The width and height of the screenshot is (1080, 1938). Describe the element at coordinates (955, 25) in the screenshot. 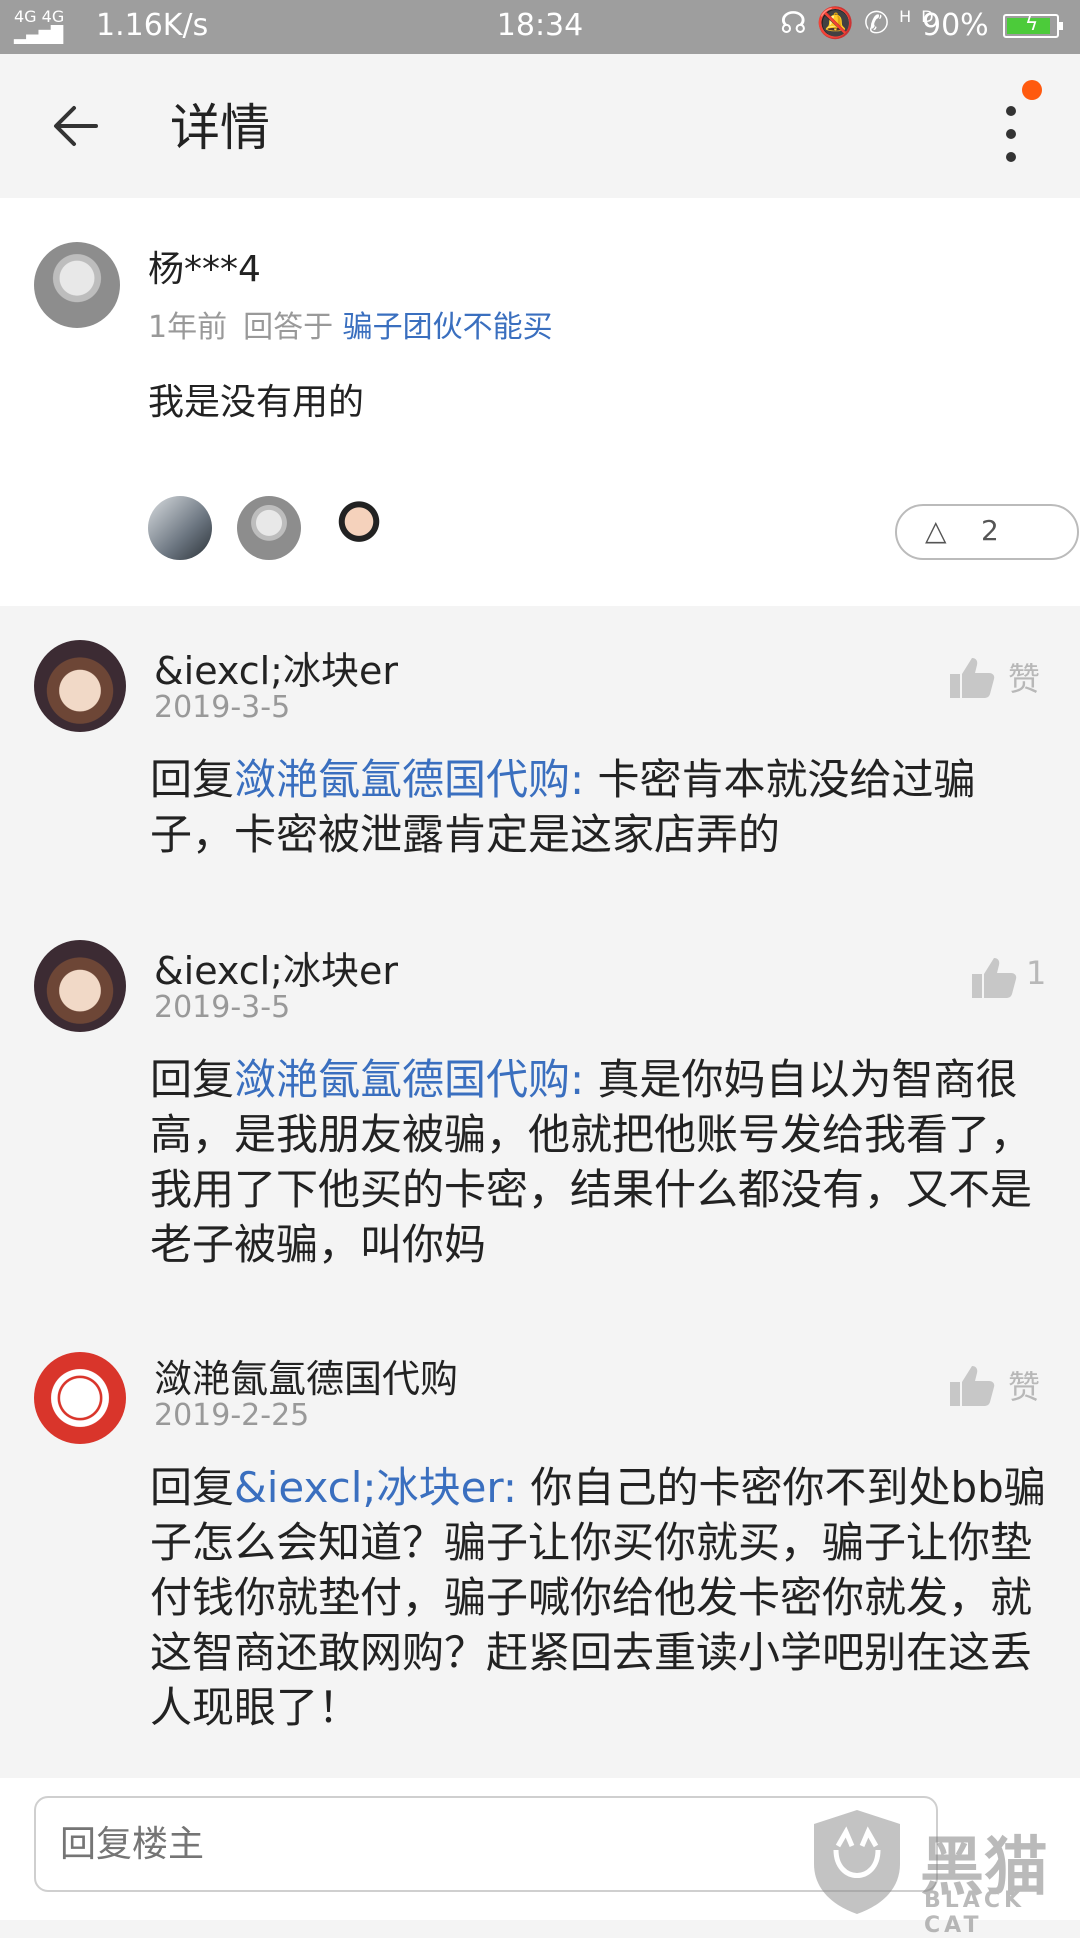

I see `battery-percent: 90%` at that location.